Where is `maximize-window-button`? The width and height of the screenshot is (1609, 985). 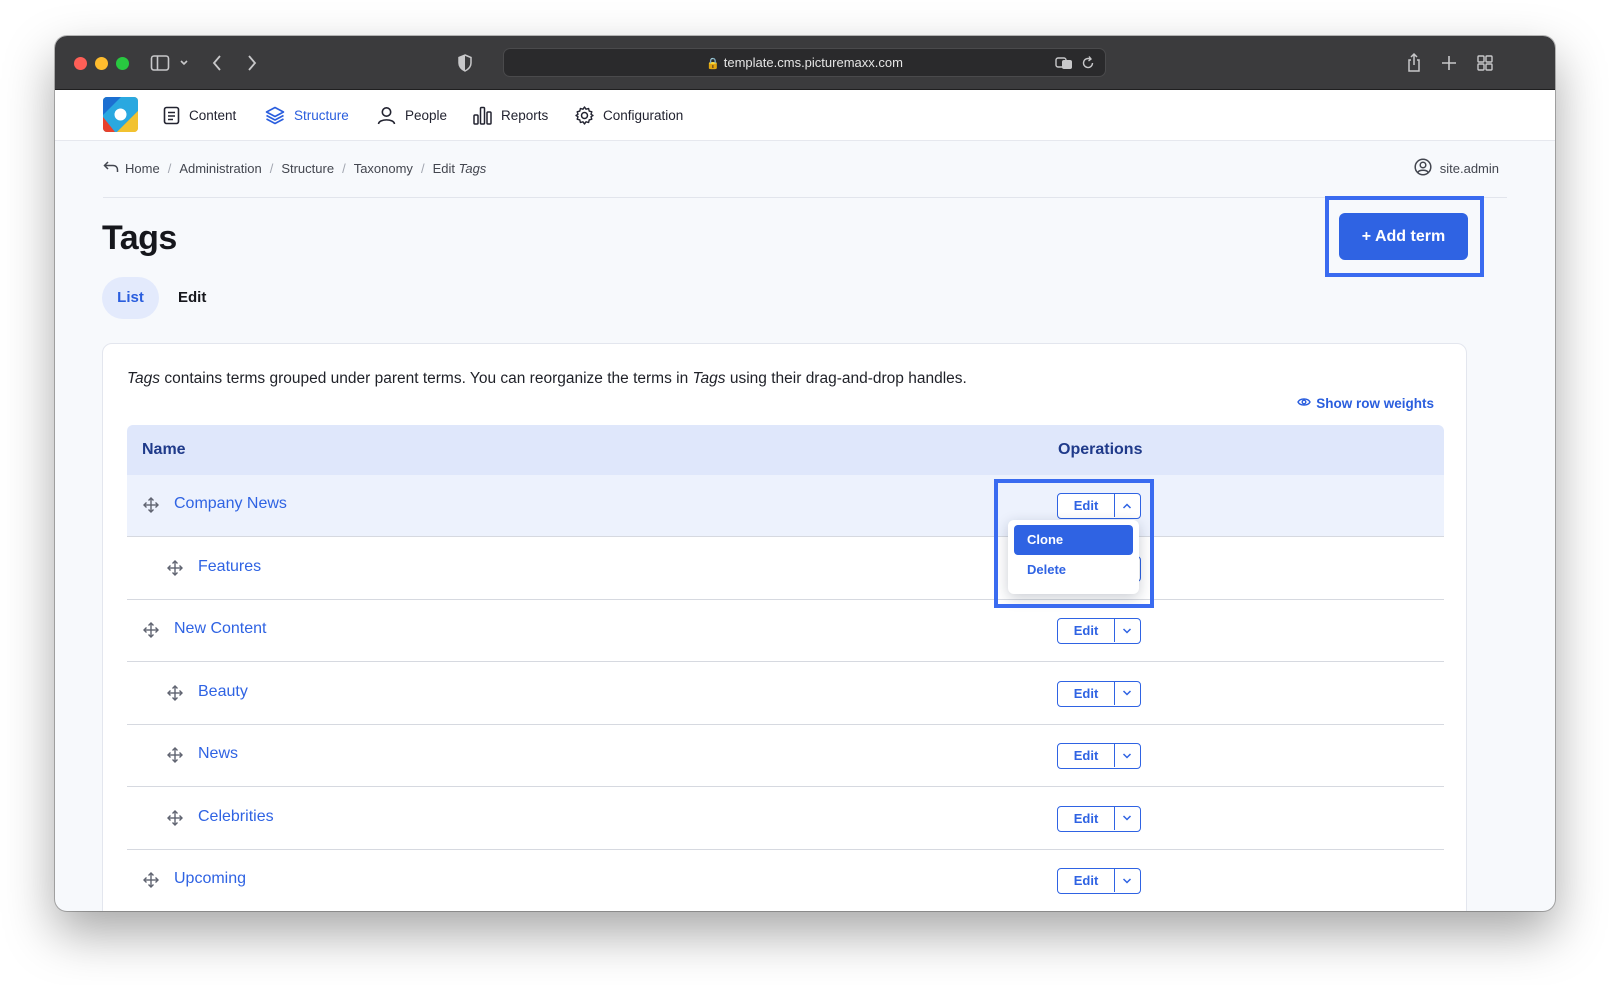
maximize-window-button is located at coordinates (122, 63).